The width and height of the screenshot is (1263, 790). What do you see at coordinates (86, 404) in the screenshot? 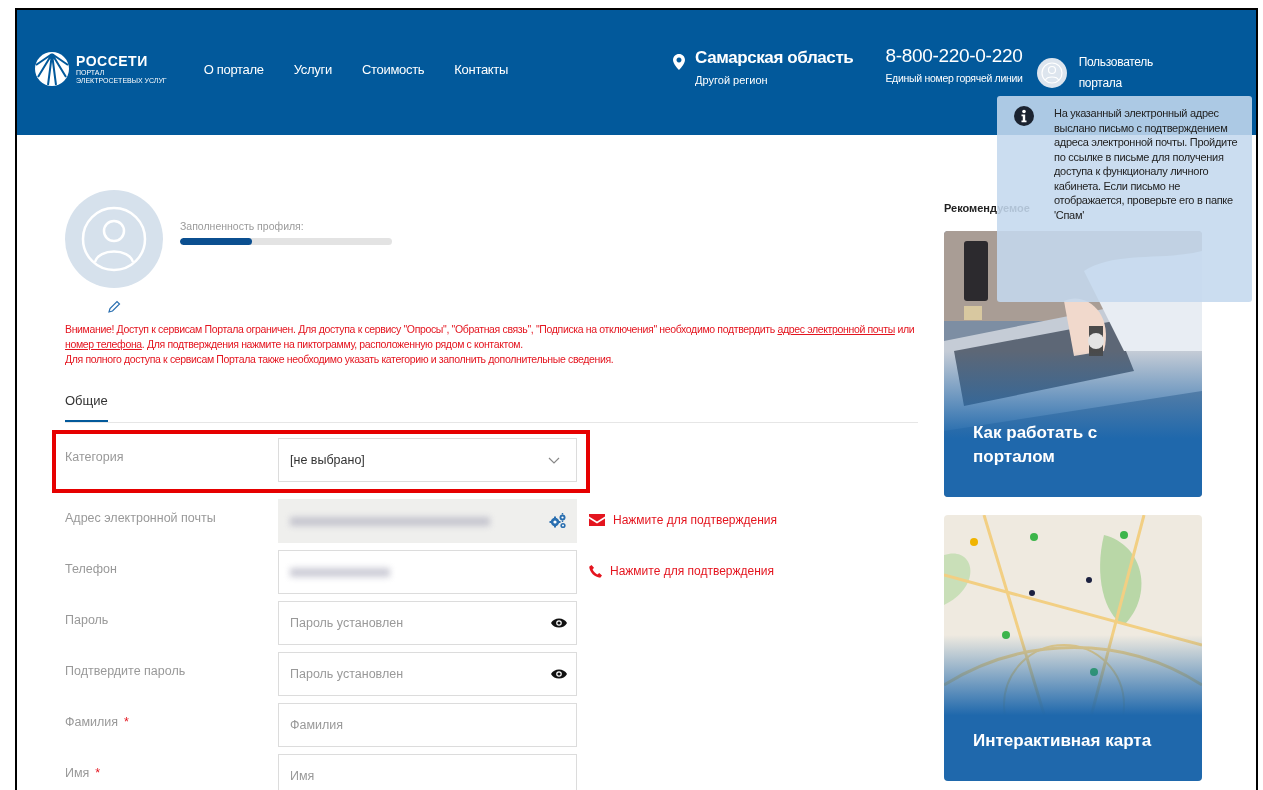
I see `tab: Общие` at bounding box center [86, 404].